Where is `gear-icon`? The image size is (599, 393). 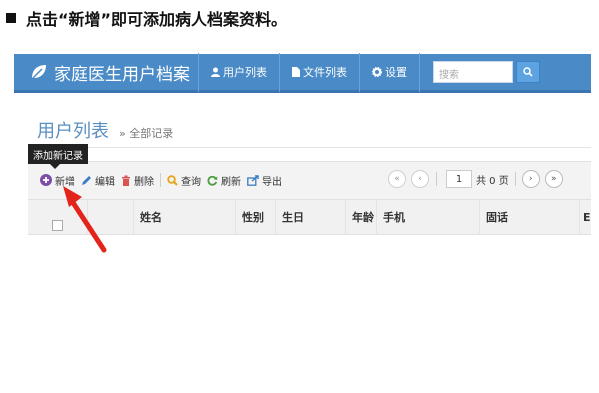 gear-icon is located at coordinates (377, 72).